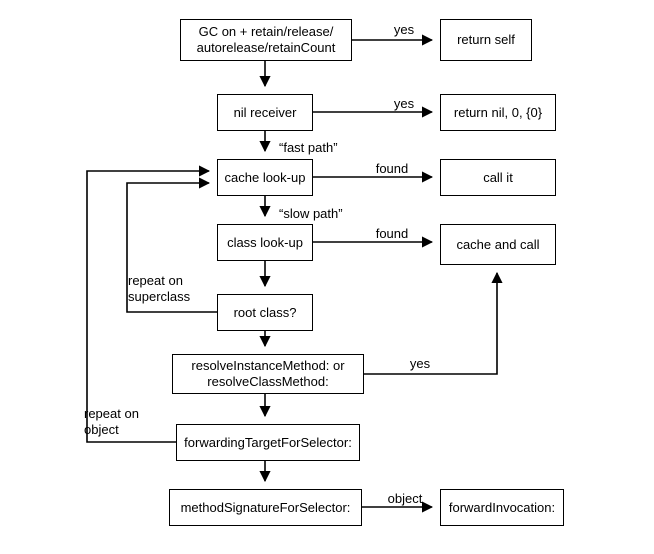 This screenshot has width=654, height=554. What do you see at coordinates (498, 177) in the screenshot?
I see `node-call-it: call it` at bounding box center [498, 177].